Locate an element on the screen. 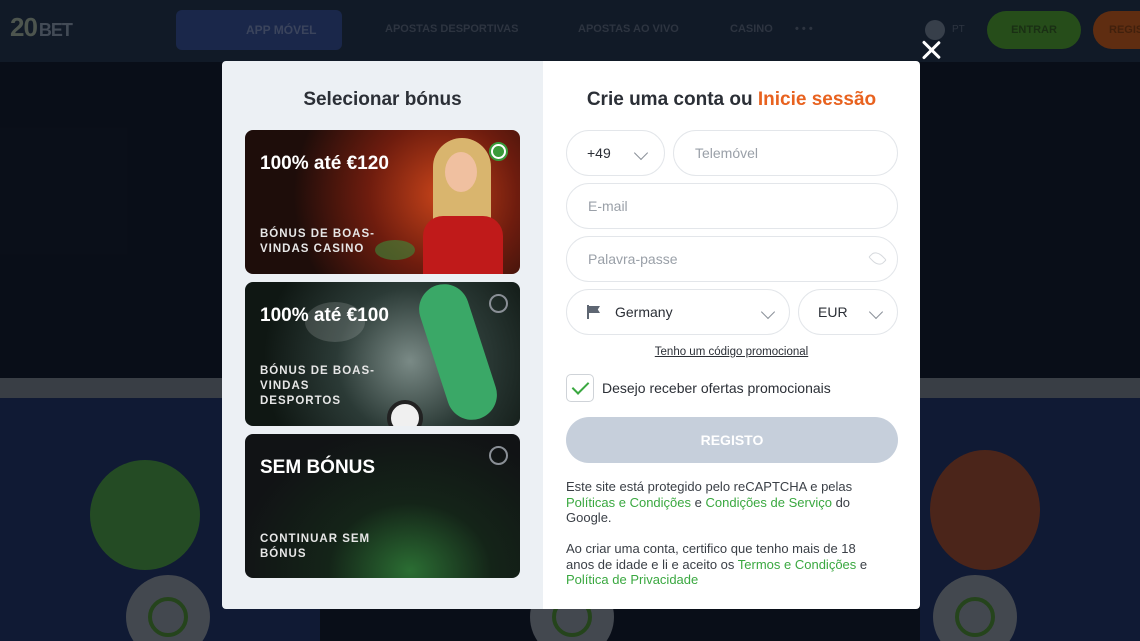 This screenshot has width=1140, height=641. bonus-card-none: SEM BÓNUS CONTINUAR SEM BÓNUS is located at coordinates (382, 506).